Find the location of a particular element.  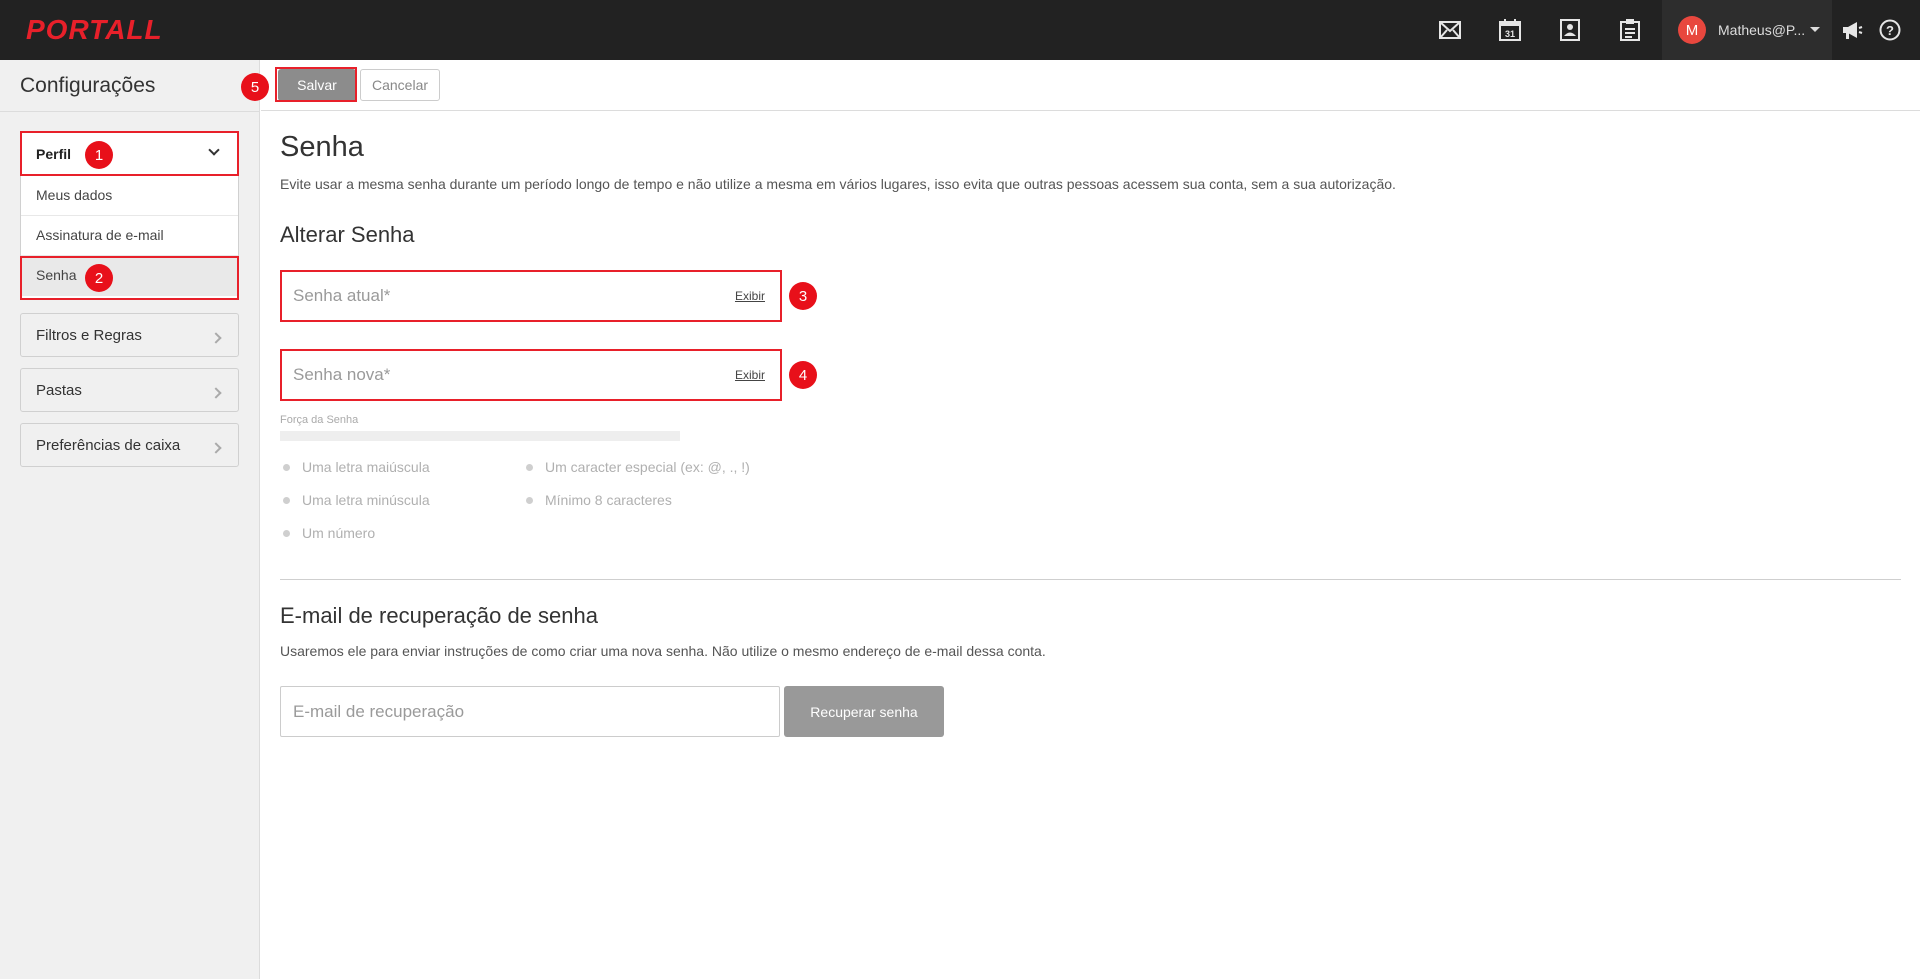

sidebar-item-pastas: Pastas is located at coordinates (129, 390).